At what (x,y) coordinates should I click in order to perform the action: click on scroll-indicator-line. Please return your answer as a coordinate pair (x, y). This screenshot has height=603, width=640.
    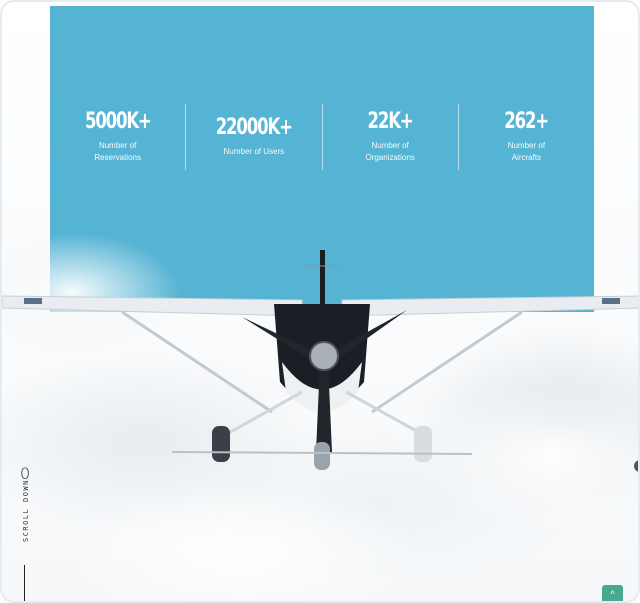
    Looking at the image, I should click on (24, 583).